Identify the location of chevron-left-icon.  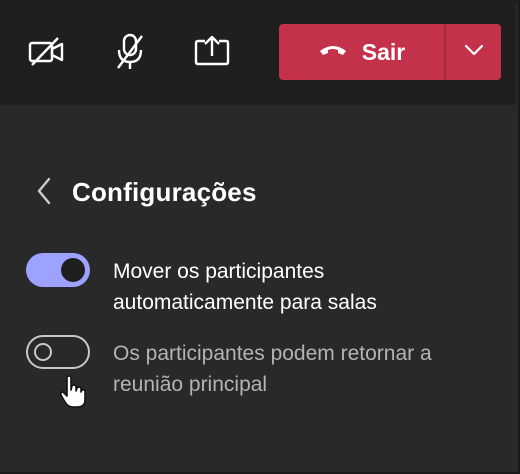
(44, 193).